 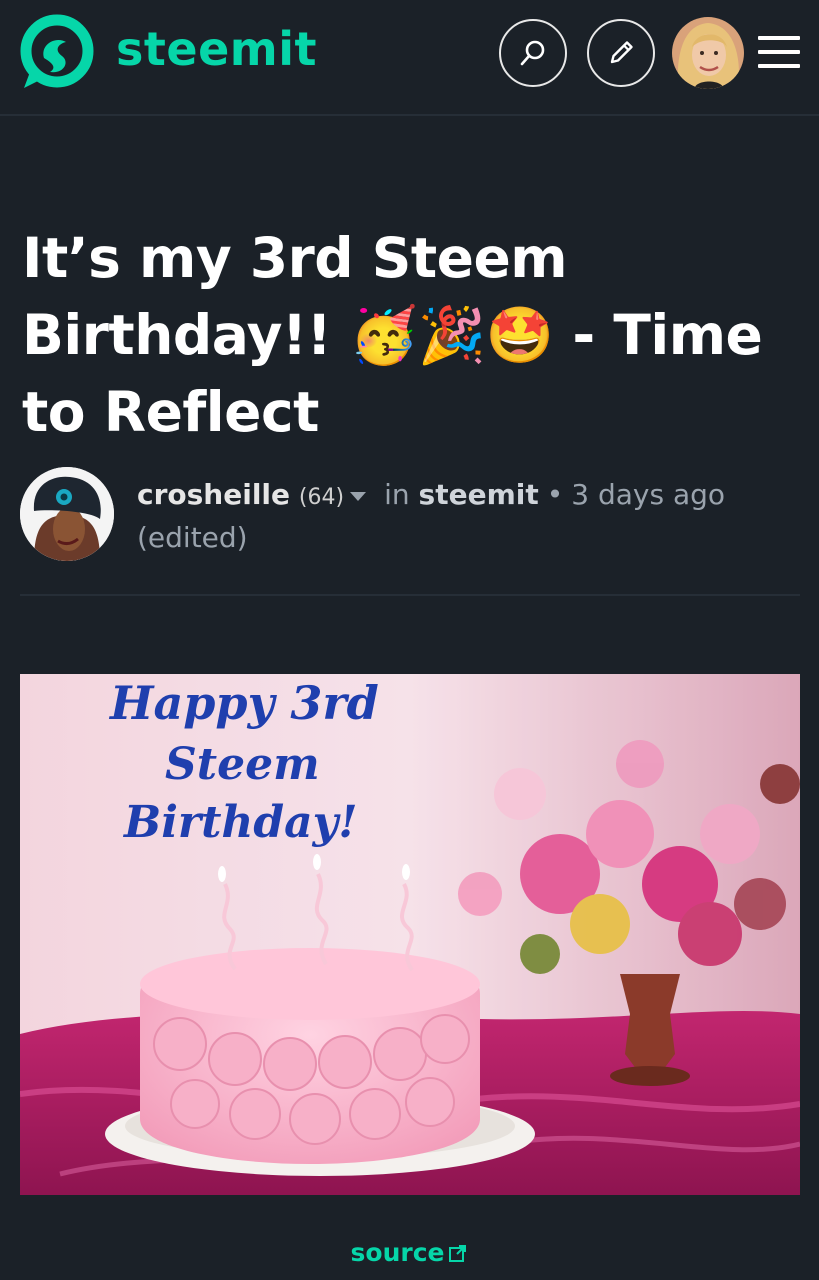 I want to click on search-icon, so click(x=532, y=53).